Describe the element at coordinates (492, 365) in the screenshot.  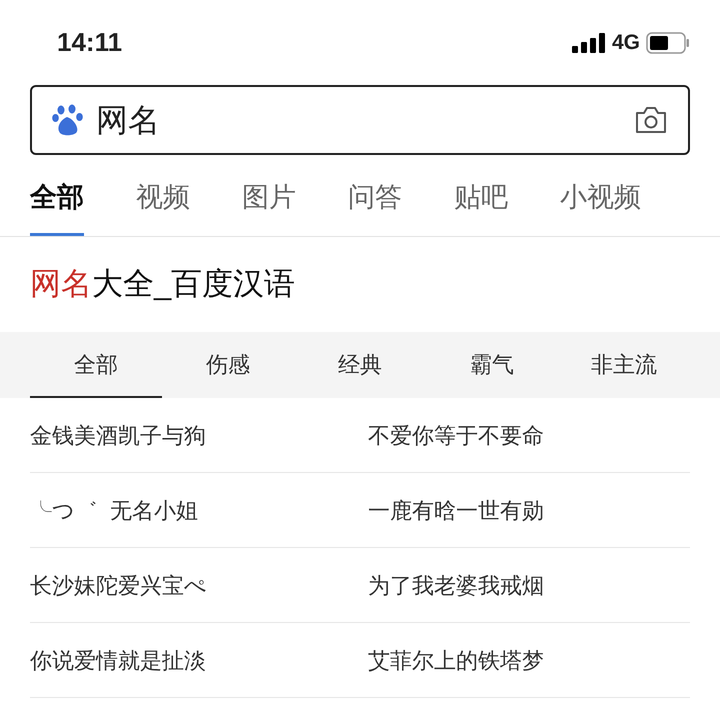
I see `category-tab: 霸气` at that location.